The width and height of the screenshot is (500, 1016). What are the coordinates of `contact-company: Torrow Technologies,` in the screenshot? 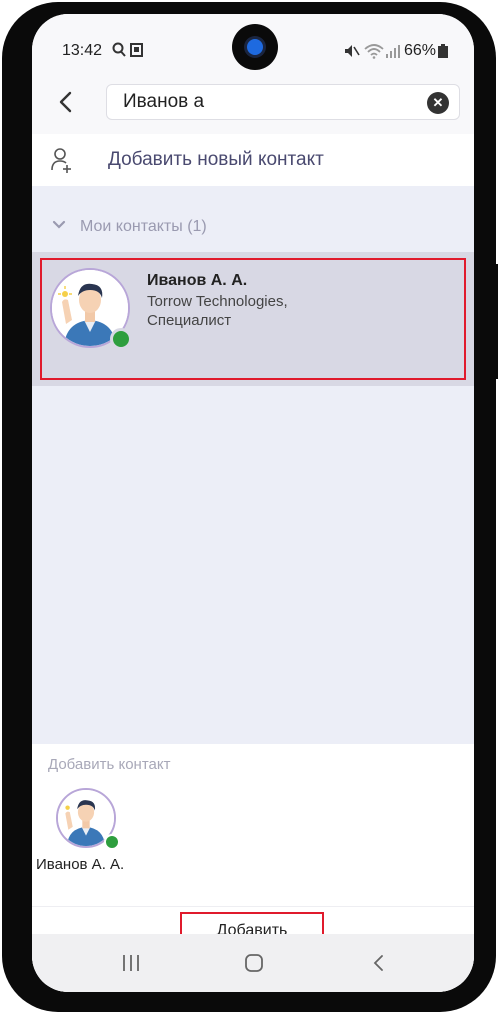 It's located at (217, 301).